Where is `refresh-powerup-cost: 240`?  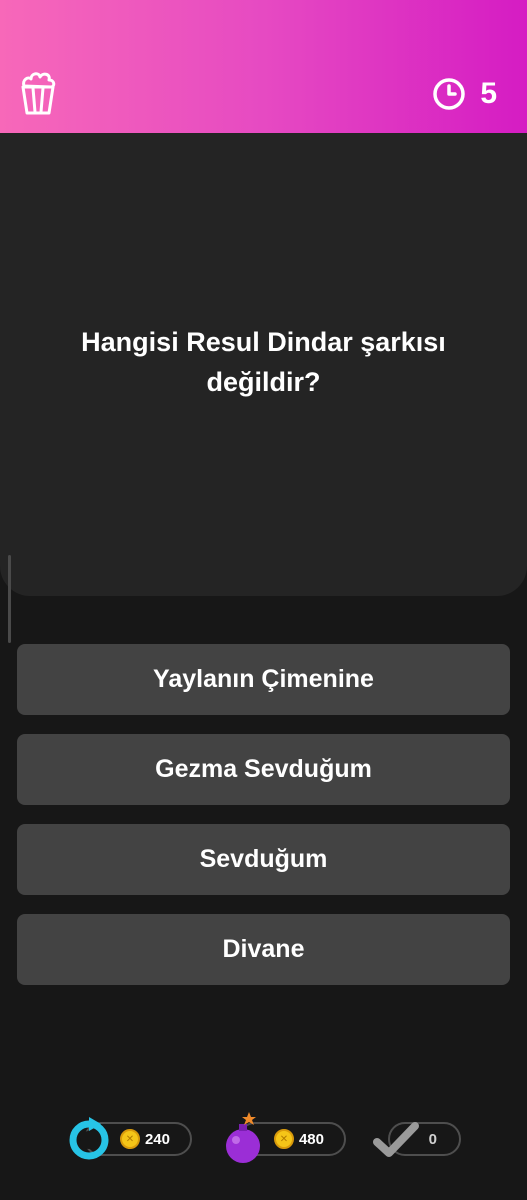
refresh-powerup-cost: 240 is located at coordinates (157, 1139).